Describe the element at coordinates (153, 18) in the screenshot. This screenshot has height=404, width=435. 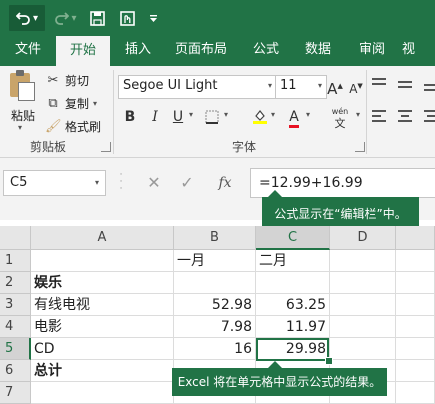
I see `customize-quick-access-button` at that location.